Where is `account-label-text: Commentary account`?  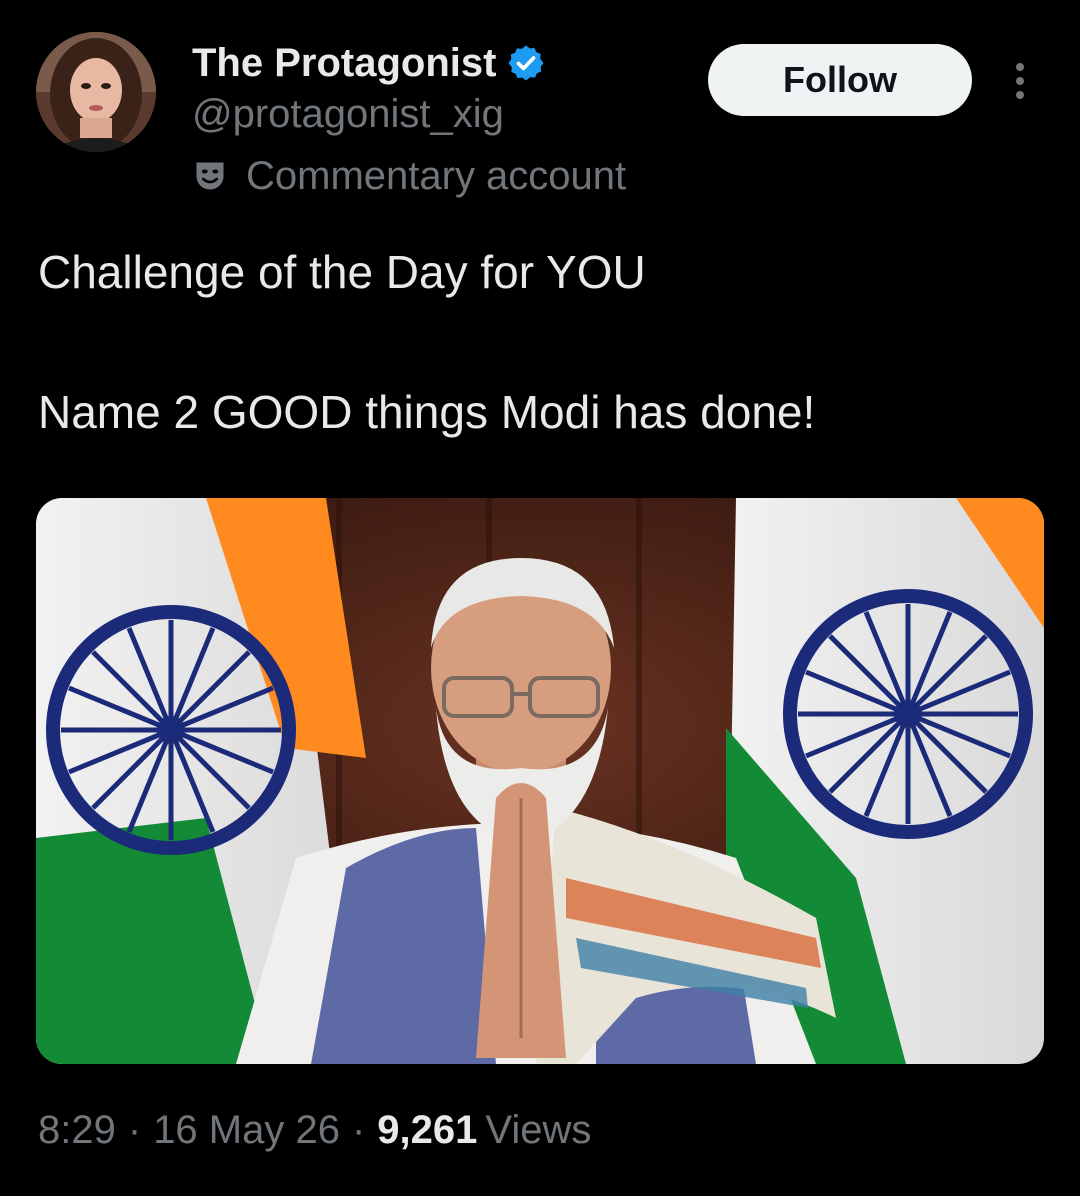
account-label-text: Commentary account is located at coordinates (436, 175).